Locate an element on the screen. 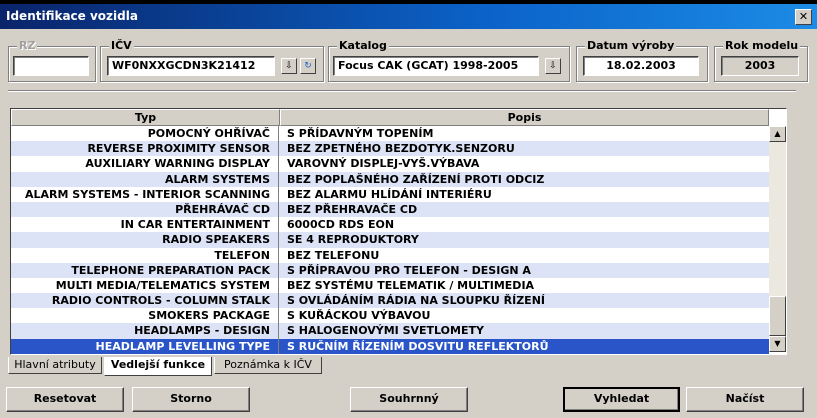 This screenshot has height=418, width=817. cell-typ: HEADLAMPS - DESIGN is located at coordinates (145, 331).